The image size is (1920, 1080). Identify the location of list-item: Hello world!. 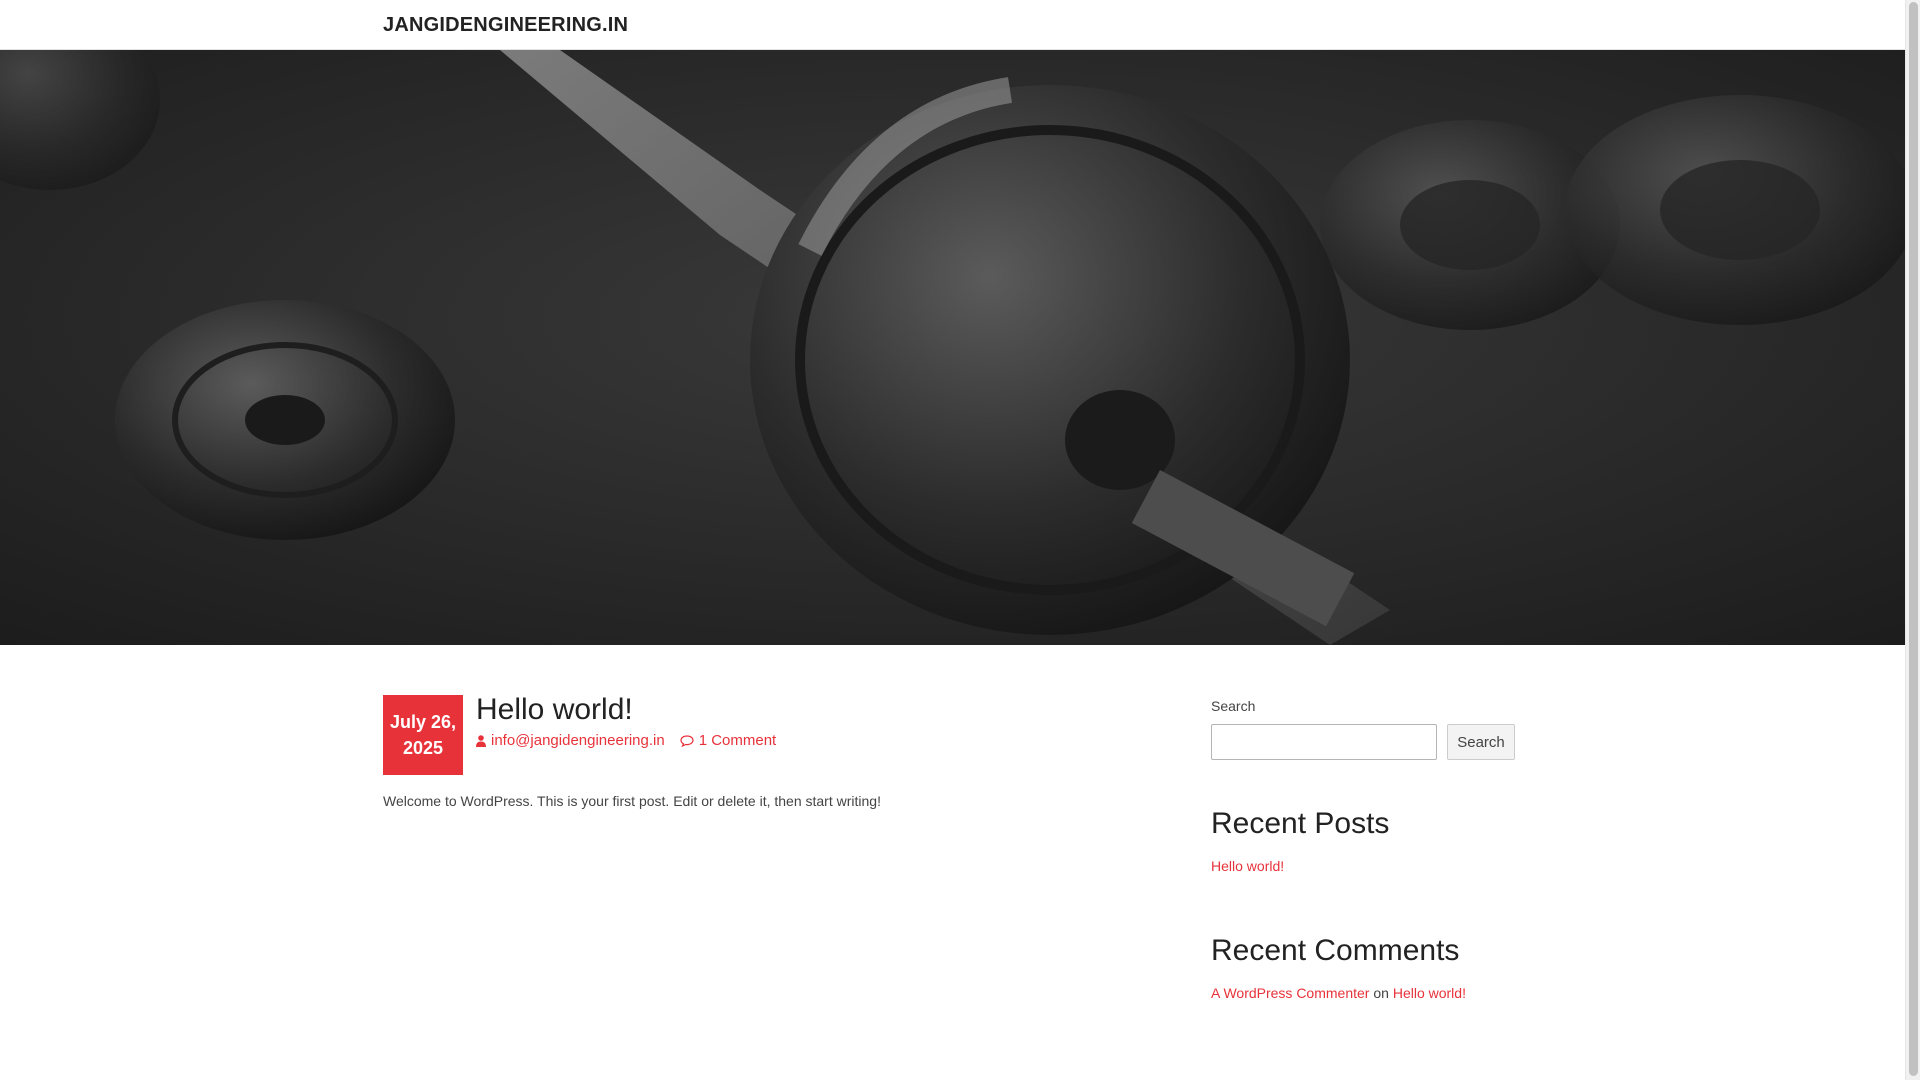
(1363, 866).